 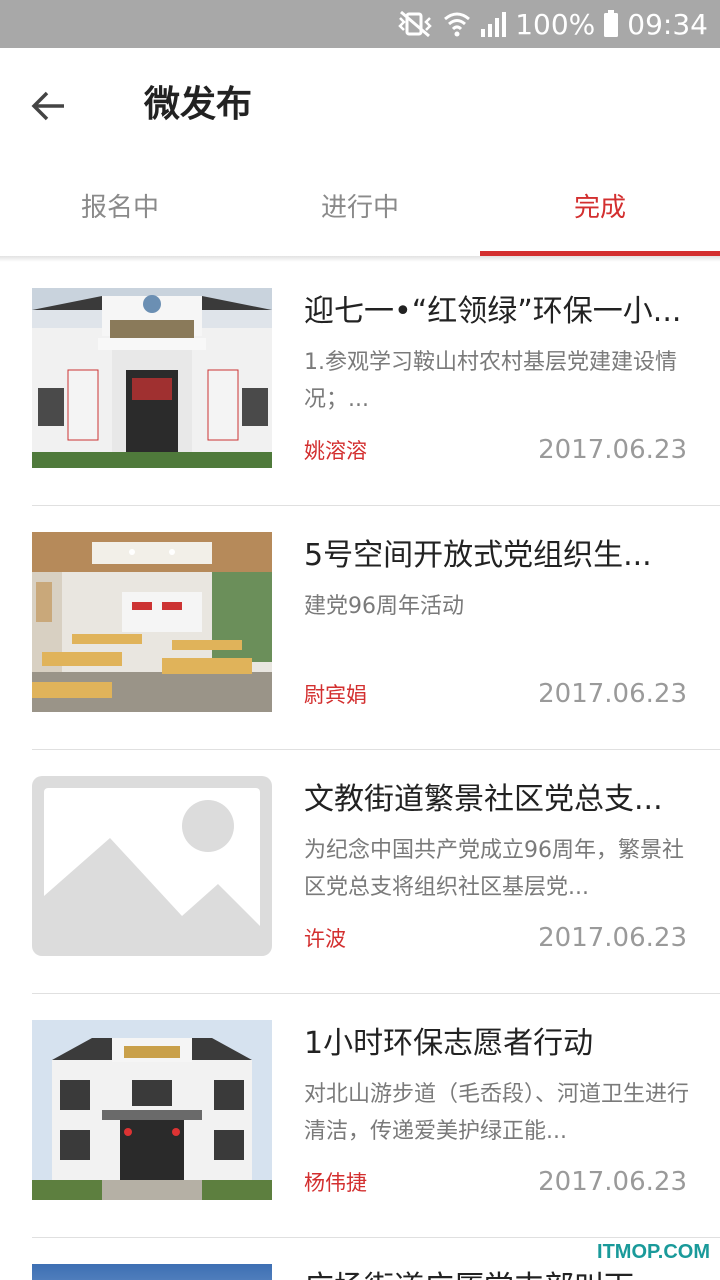 I want to click on item-author: 许波, so click(x=325, y=939).